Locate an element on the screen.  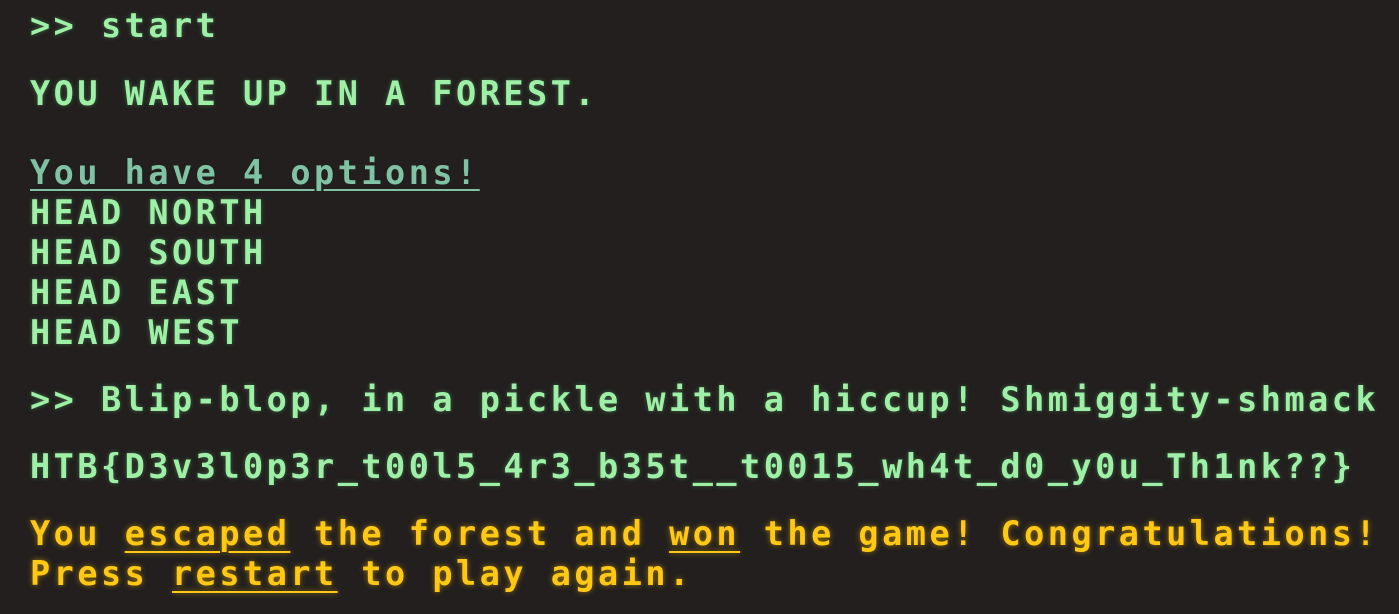
win-text: to play again. is located at coordinates (515, 573).